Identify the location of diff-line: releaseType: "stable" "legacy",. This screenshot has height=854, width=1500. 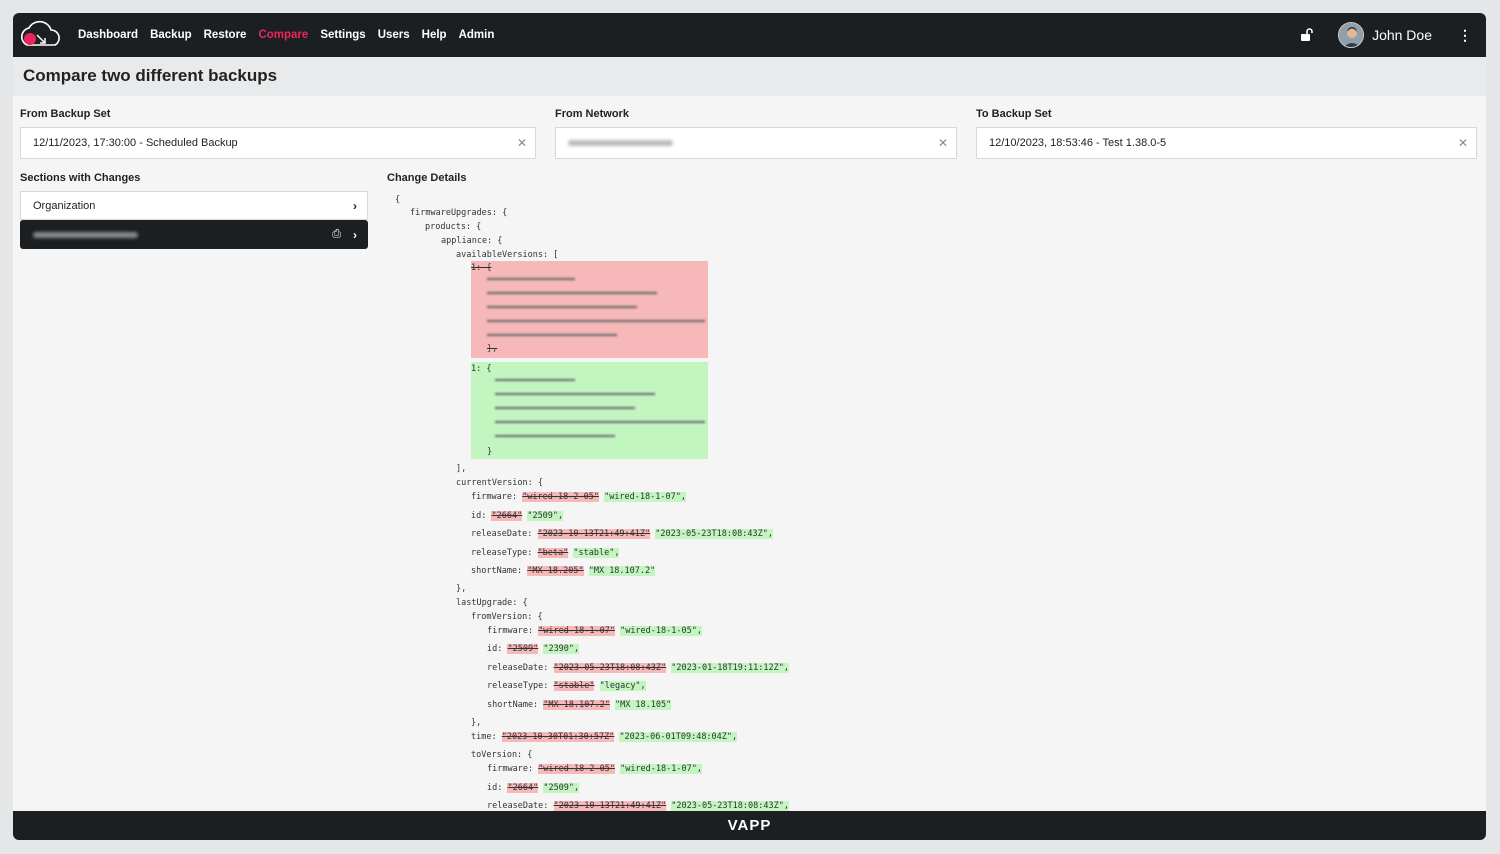
(566, 686).